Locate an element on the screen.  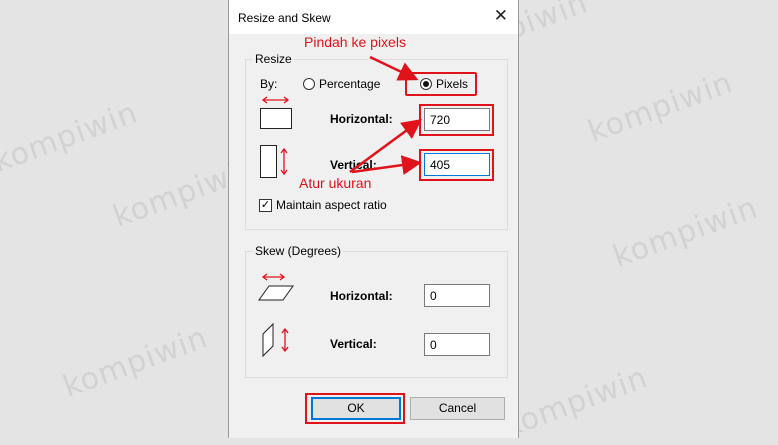
arrow-to-pixels is located at coordinates (394, 68).